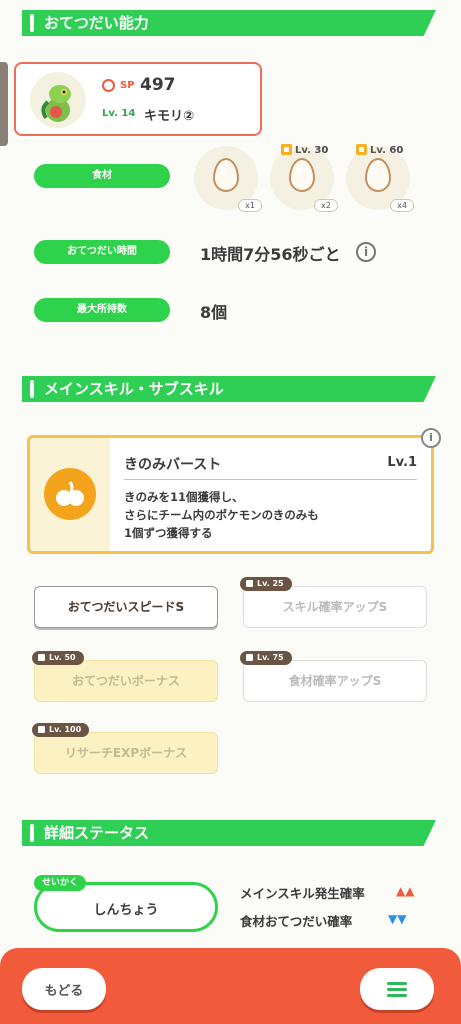 This screenshot has width=461, height=1024. I want to click on side-tab, so click(4, 104).